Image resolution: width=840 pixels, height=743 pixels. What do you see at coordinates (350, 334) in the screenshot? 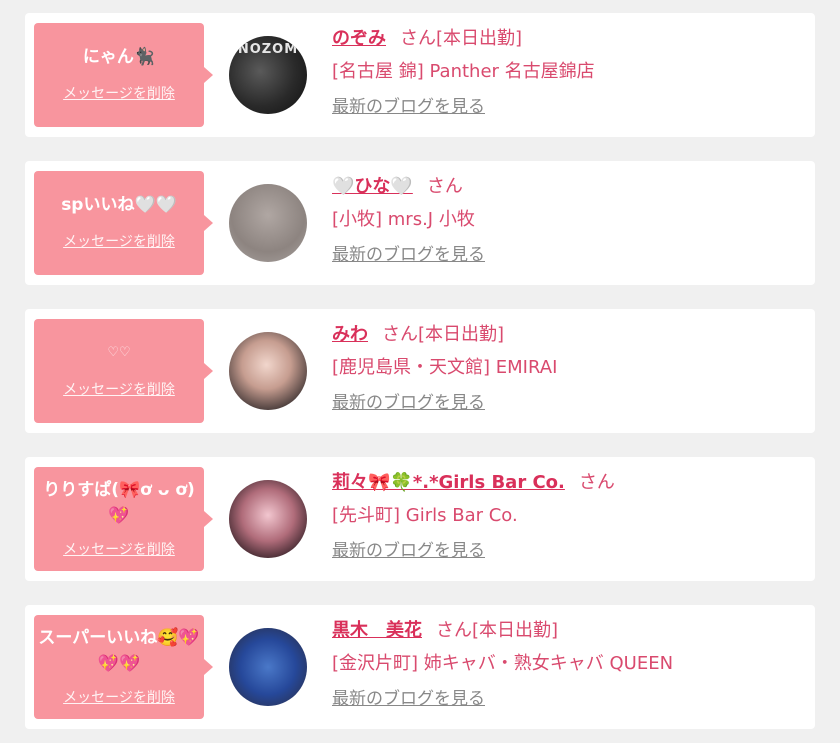
I see `cast-name-link: みわ` at bounding box center [350, 334].